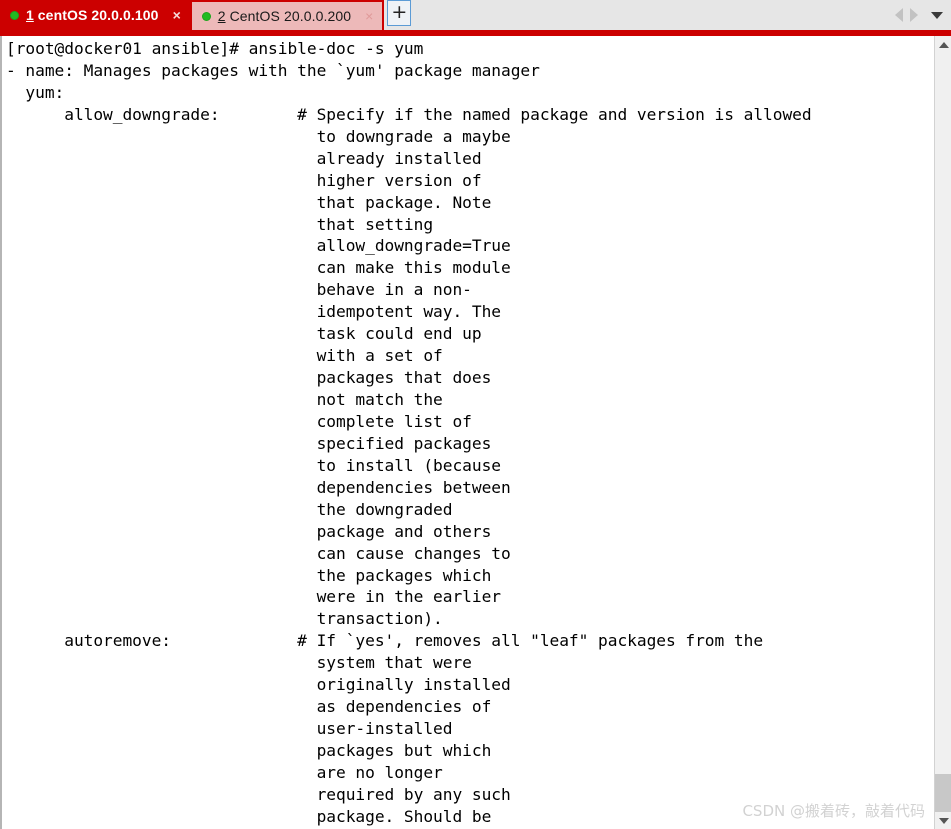 The image size is (951, 829). Describe the element at coordinates (229, 729) in the screenshot. I see `terminal-line: user-installed` at that location.